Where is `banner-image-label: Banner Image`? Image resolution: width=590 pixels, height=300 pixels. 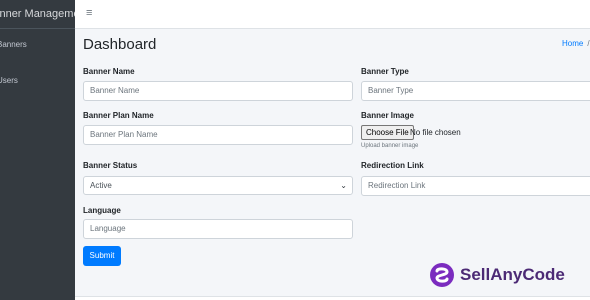 banner-image-label: Banner Image is located at coordinates (387, 115).